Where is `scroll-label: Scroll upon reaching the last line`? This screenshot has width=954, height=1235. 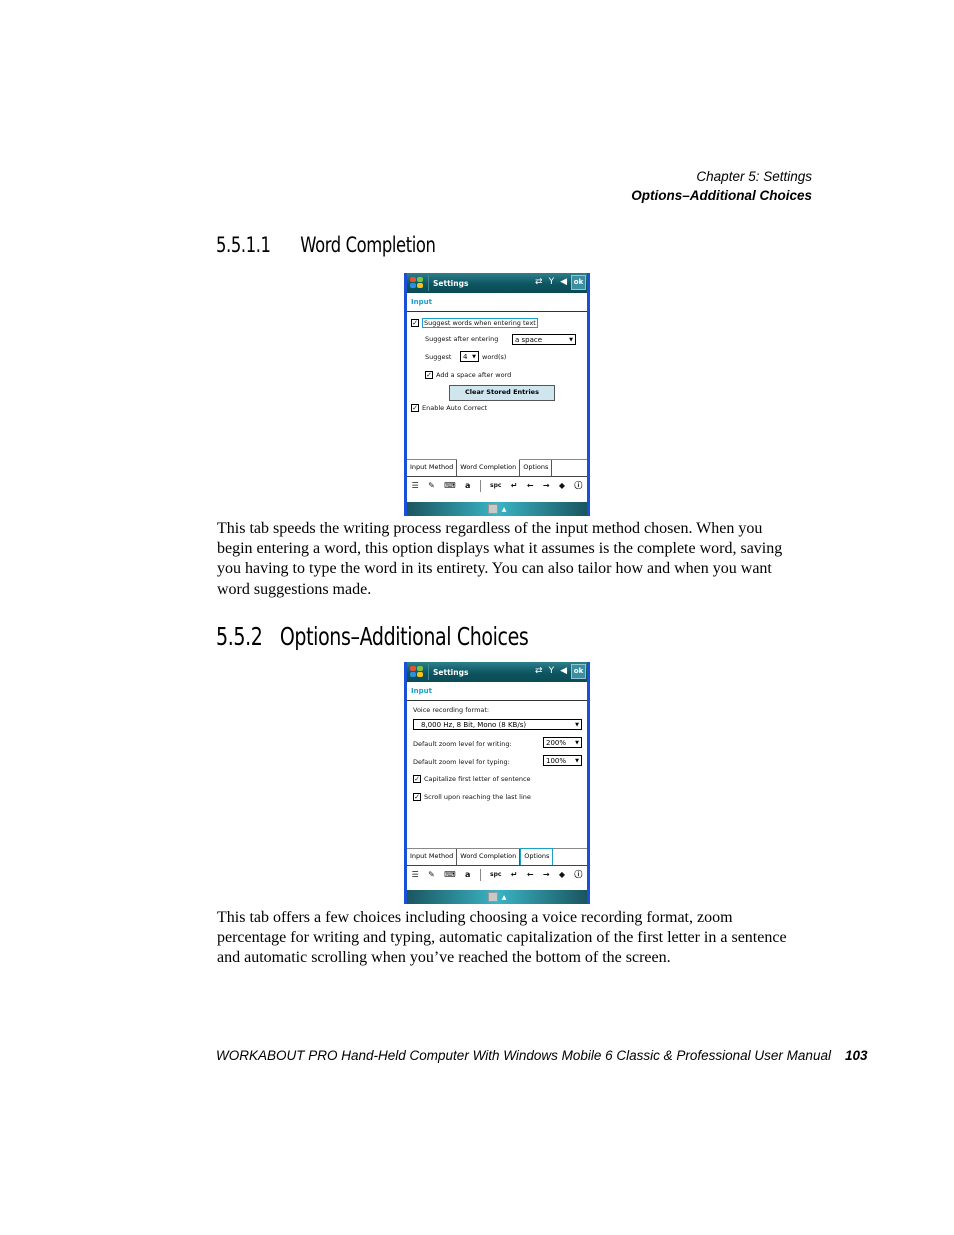 scroll-label: Scroll upon reaching the last line is located at coordinates (477, 797).